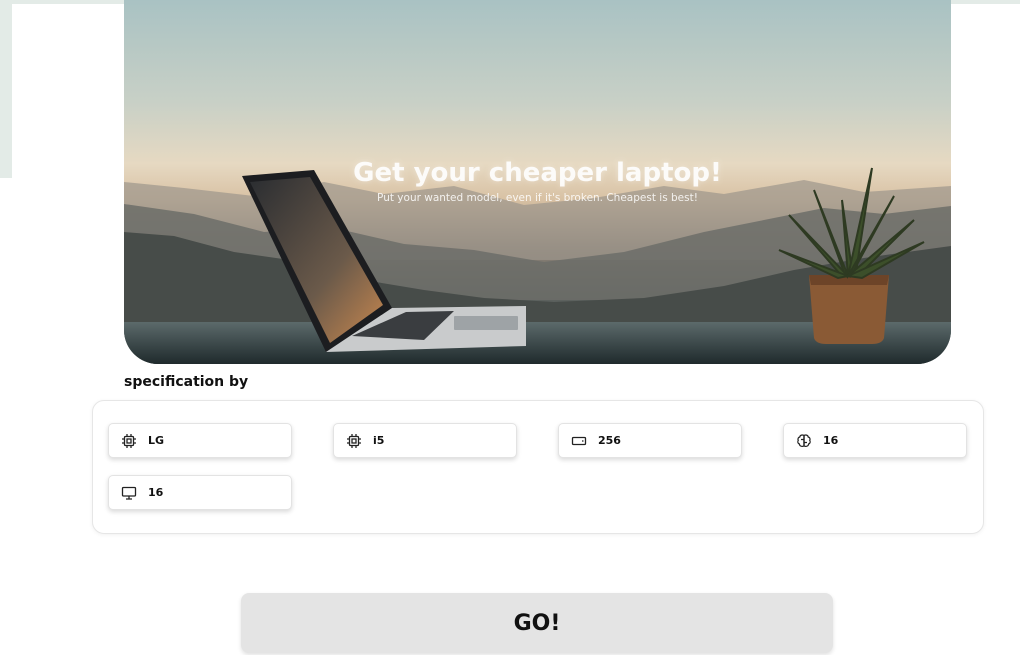  What do you see at coordinates (6, 89) in the screenshot?
I see `side-background-strip` at bounding box center [6, 89].